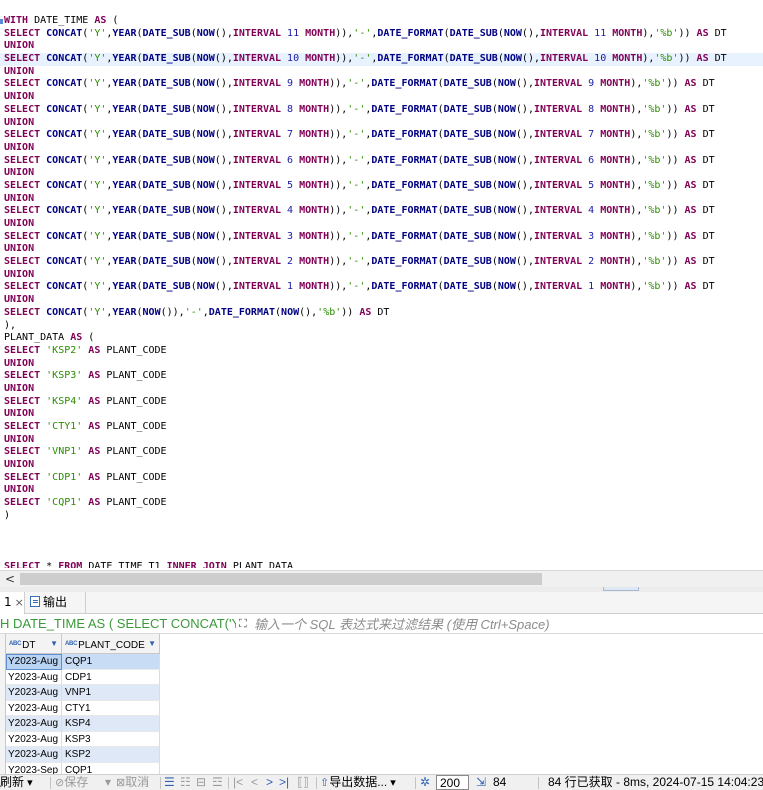 This screenshot has height=790, width=763. What do you see at coordinates (19, 602) in the screenshot?
I see `close-icon: ×` at bounding box center [19, 602].